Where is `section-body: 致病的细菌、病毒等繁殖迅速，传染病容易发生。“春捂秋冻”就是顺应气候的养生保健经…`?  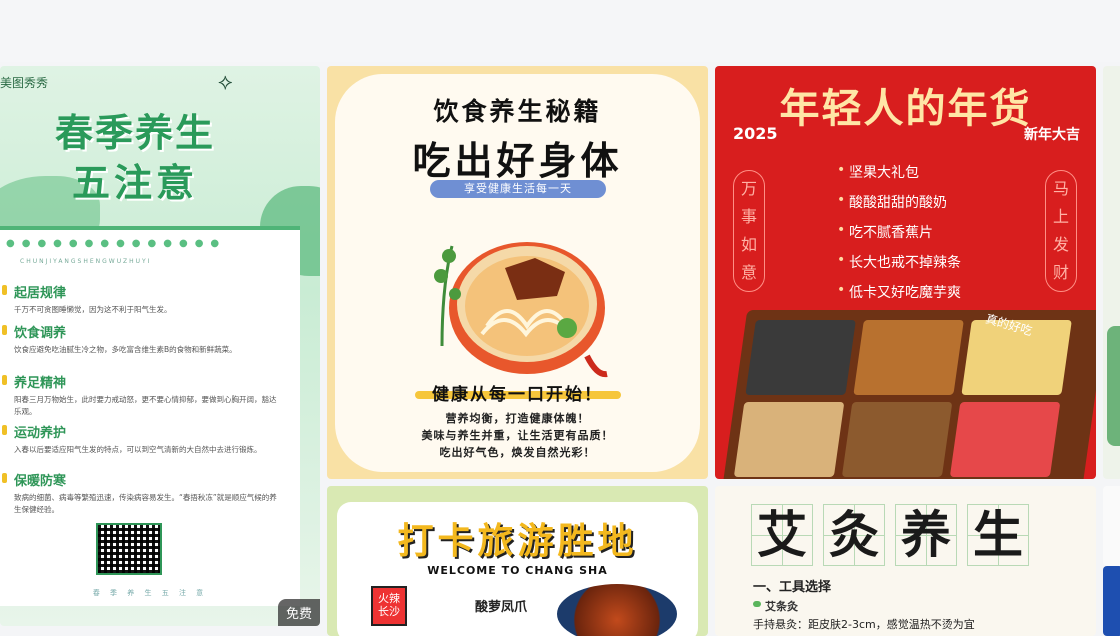
section-body: 致病的细菌、病毒等繁殖迅速，传染病容易发生。“春捂秋冻”就是顺应气候的养生保健经… is located at coordinates (145, 503).